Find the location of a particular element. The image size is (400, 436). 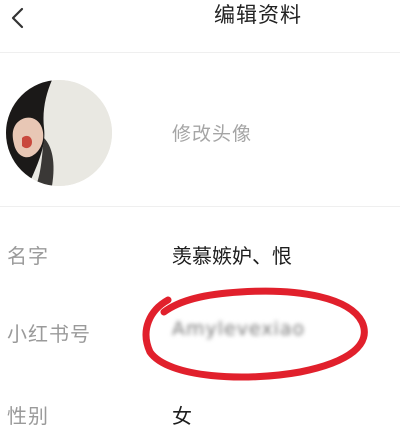

gender-value: 女 is located at coordinates (182, 414).